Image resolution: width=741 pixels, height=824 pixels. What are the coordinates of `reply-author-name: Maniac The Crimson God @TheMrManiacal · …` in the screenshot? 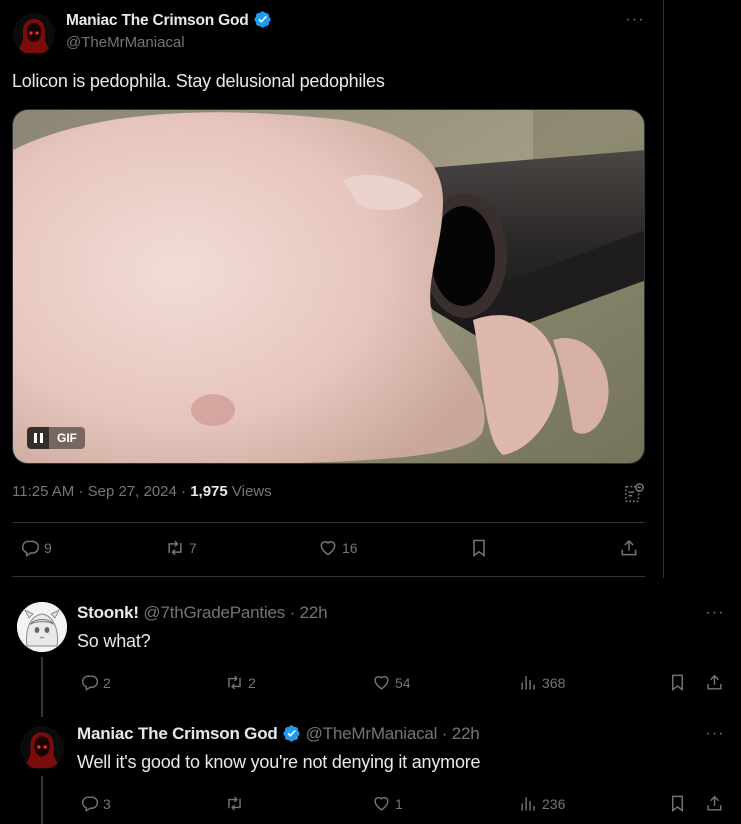 It's located at (278, 734).